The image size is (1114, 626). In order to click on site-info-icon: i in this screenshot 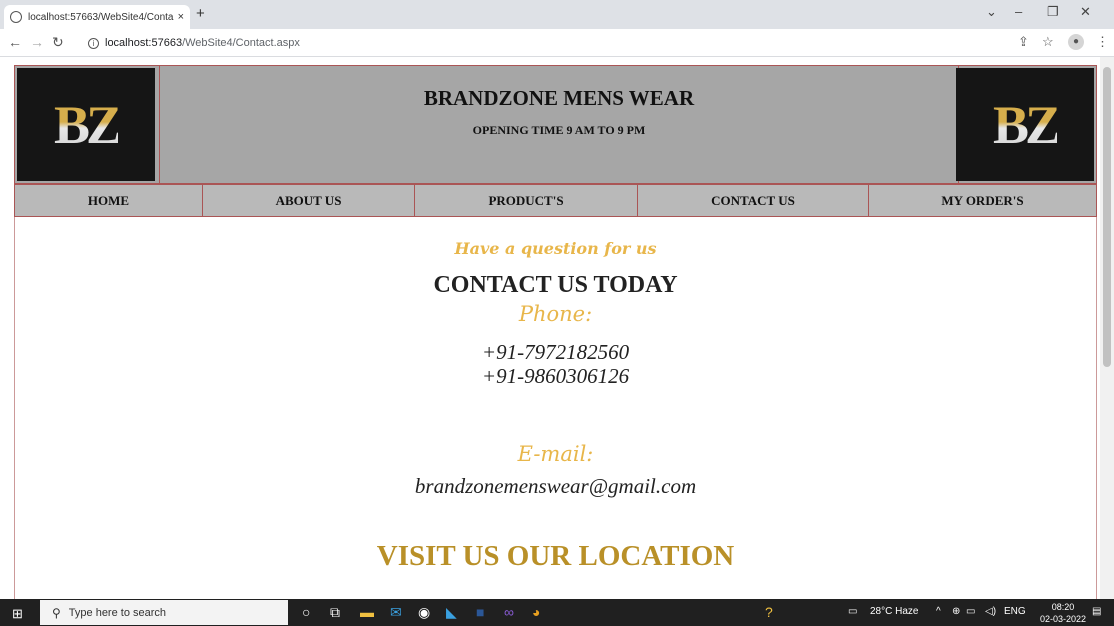, I will do `click(93, 43)`.